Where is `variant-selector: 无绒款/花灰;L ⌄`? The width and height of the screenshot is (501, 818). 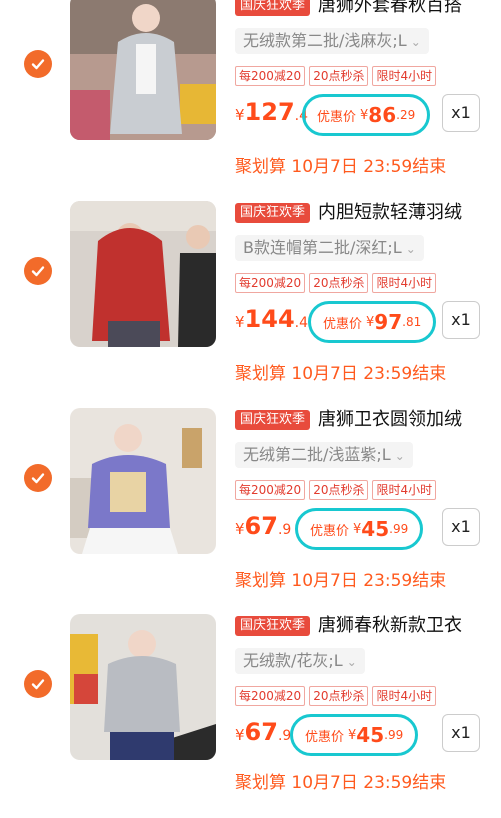 variant-selector: 无绒款/花灰;L ⌄ is located at coordinates (300, 661).